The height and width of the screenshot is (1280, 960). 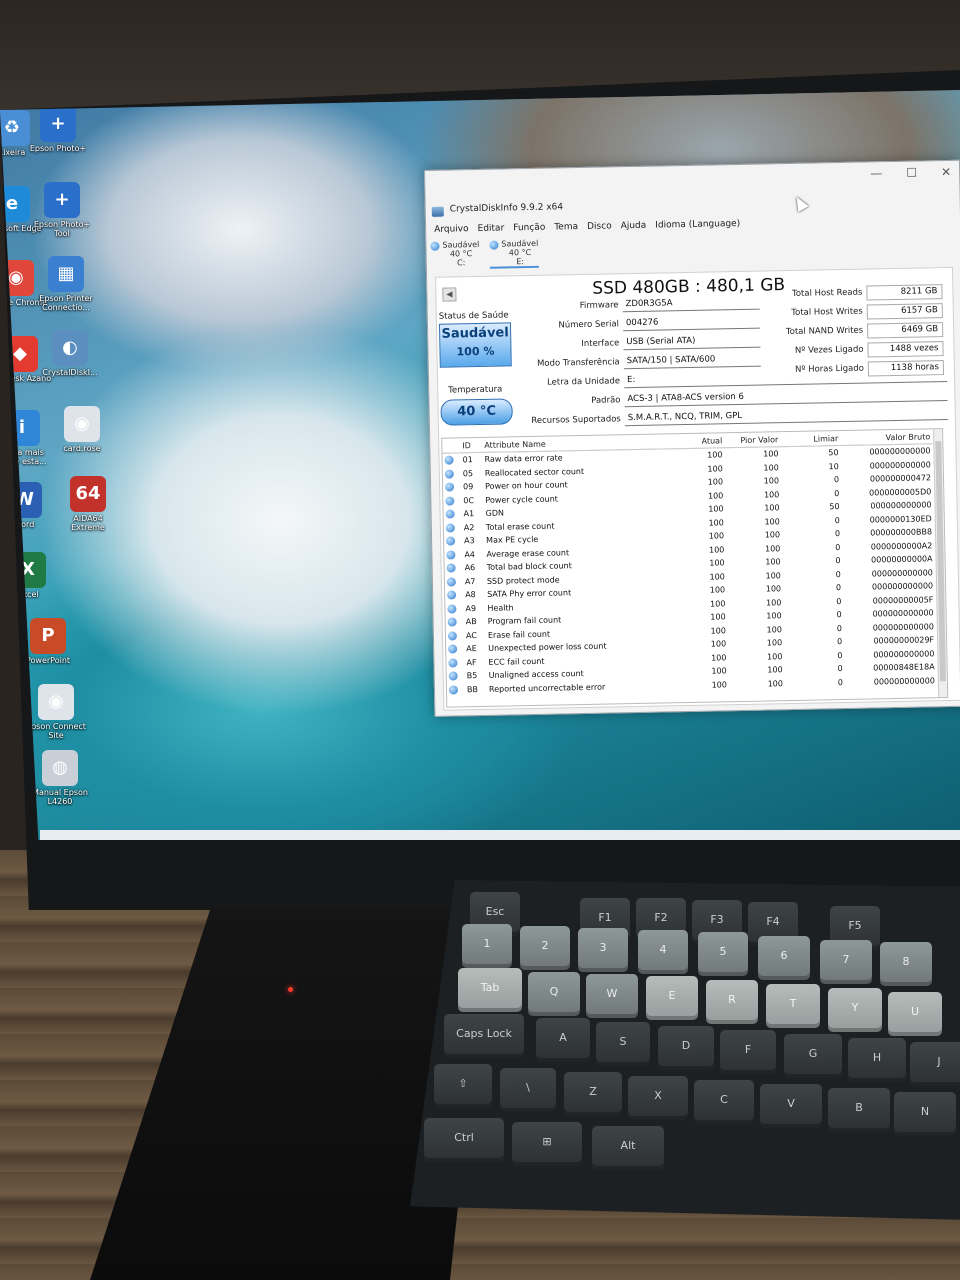 What do you see at coordinates (62, 210) in the screenshot?
I see `desktop-icon: + Epson Photo+ Tool` at bounding box center [62, 210].